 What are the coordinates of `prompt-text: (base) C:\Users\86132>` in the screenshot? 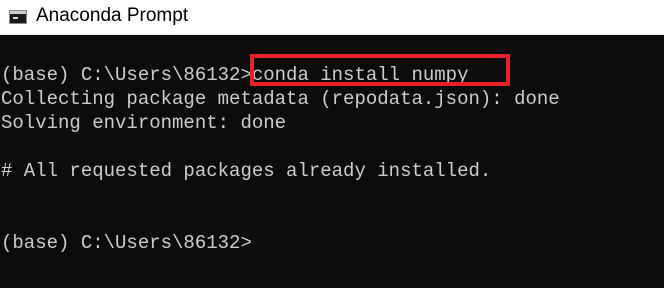 It's located at (126, 75).